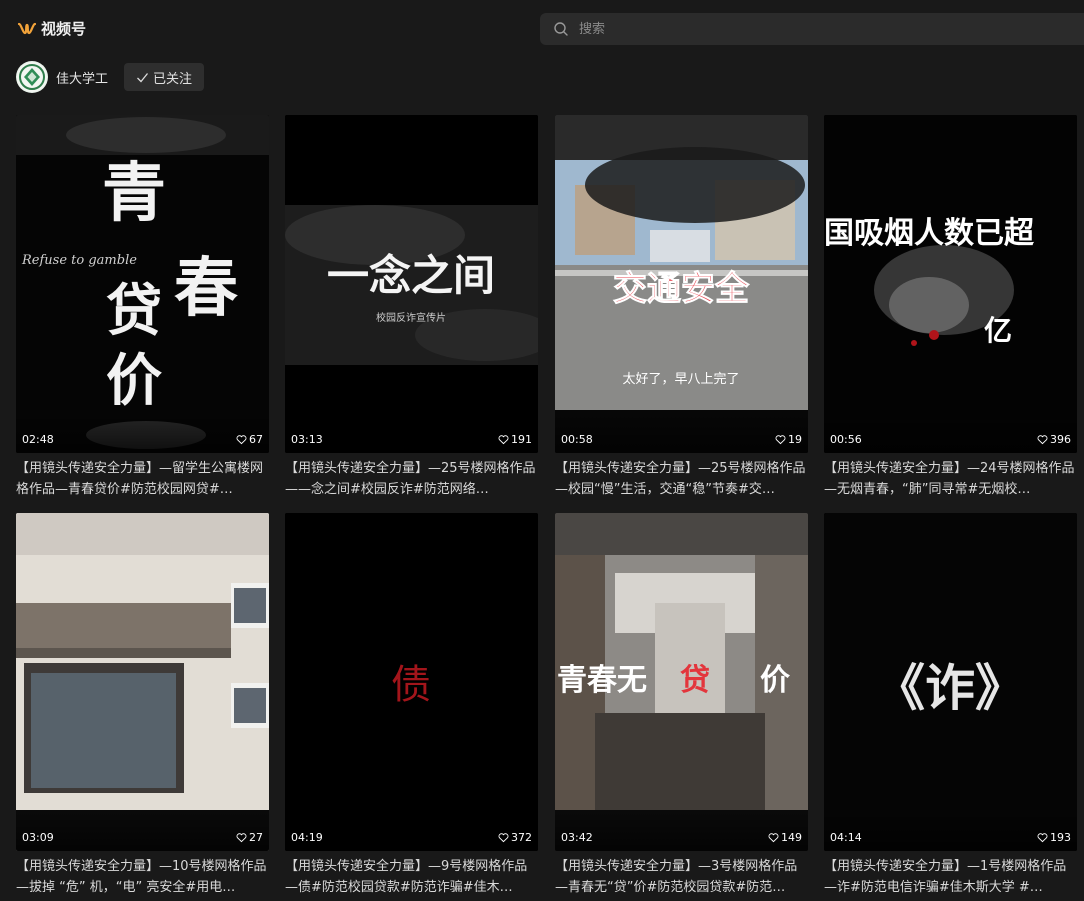  I want to click on like-count: 396, so click(1054, 439).